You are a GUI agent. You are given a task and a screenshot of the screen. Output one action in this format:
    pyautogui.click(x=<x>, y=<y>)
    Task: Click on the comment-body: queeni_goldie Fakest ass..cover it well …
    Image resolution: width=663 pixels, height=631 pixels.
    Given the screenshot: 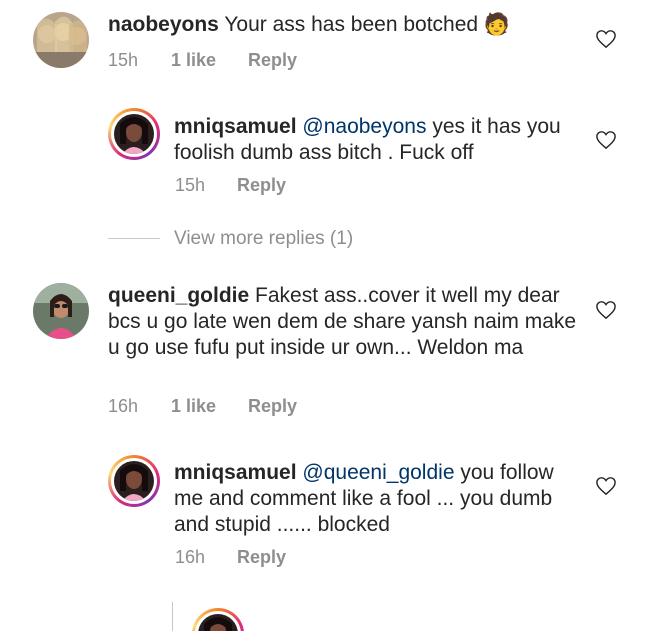 What is the action you would take?
    pyautogui.click(x=343, y=322)
    